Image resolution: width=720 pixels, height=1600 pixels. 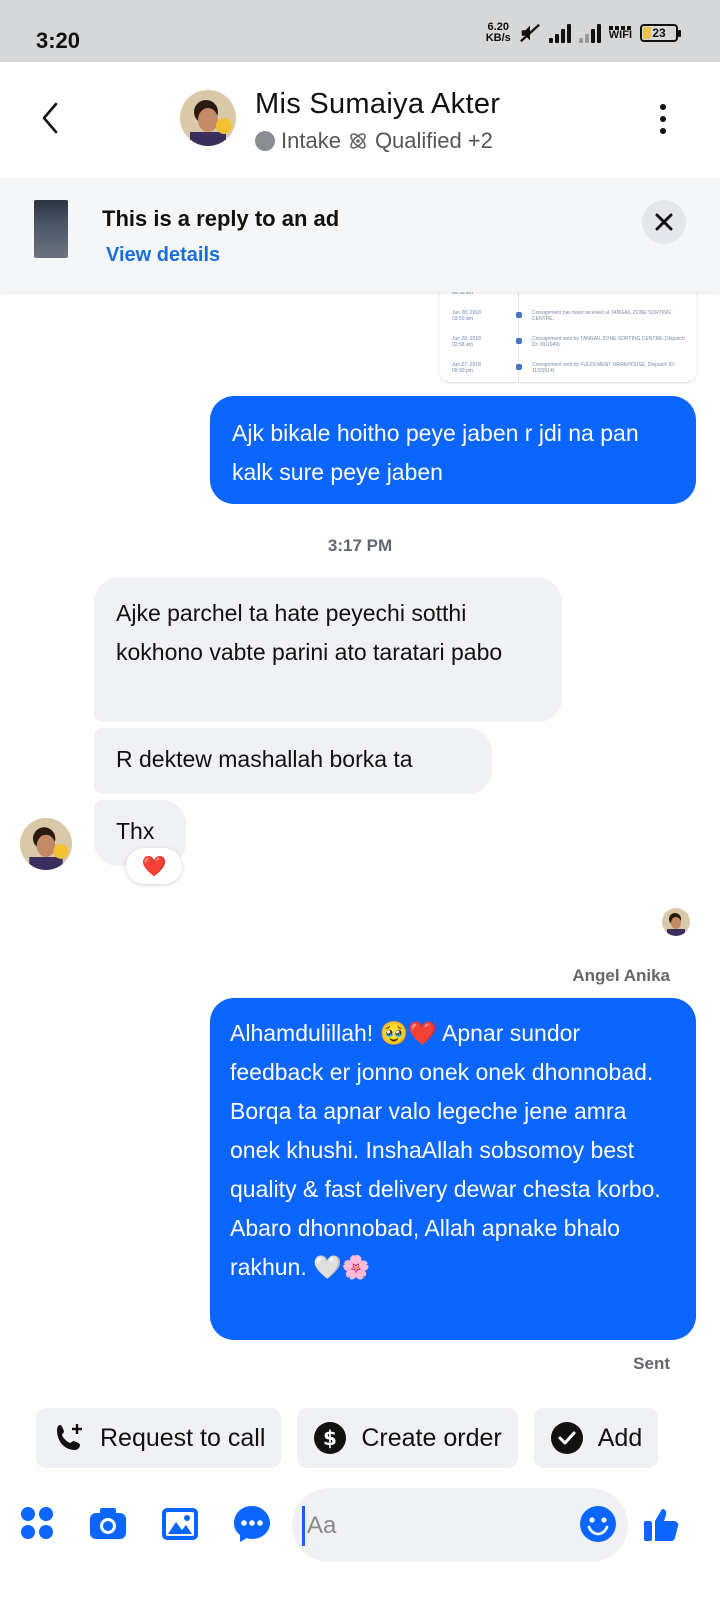 What do you see at coordinates (676, 922) in the screenshot?
I see `seen-avatar` at bounding box center [676, 922].